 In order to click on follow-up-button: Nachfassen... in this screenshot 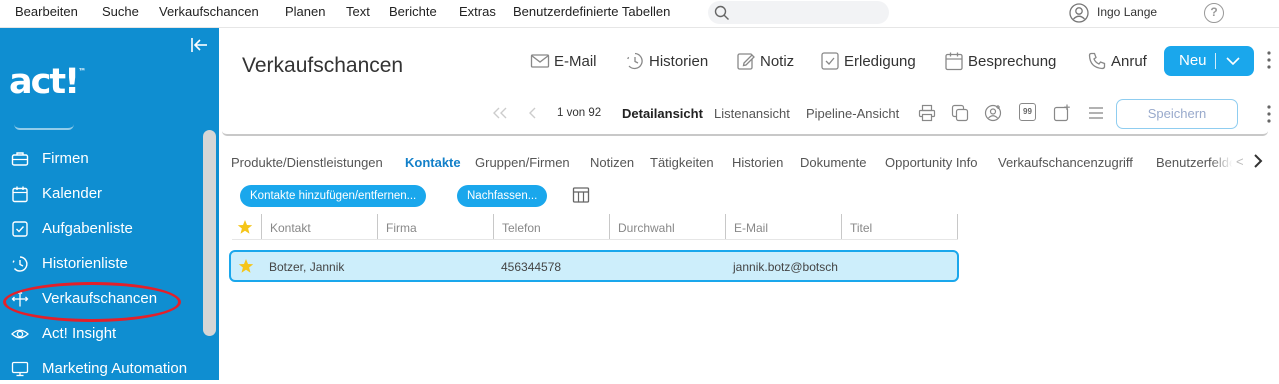, I will do `click(502, 196)`.